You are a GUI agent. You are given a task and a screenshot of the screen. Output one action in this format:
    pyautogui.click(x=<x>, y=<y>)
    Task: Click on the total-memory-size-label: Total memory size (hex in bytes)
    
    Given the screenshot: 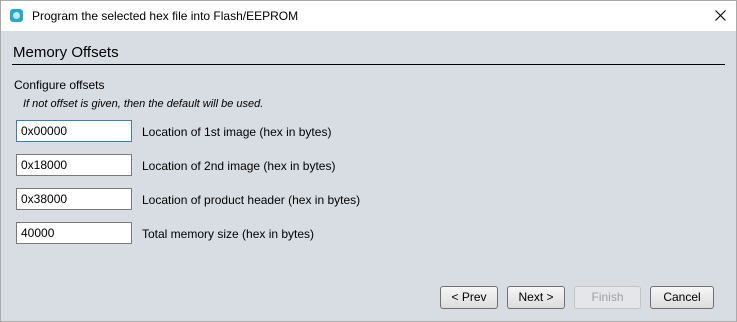 What is the action you would take?
    pyautogui.click(x=228, y=234)
    